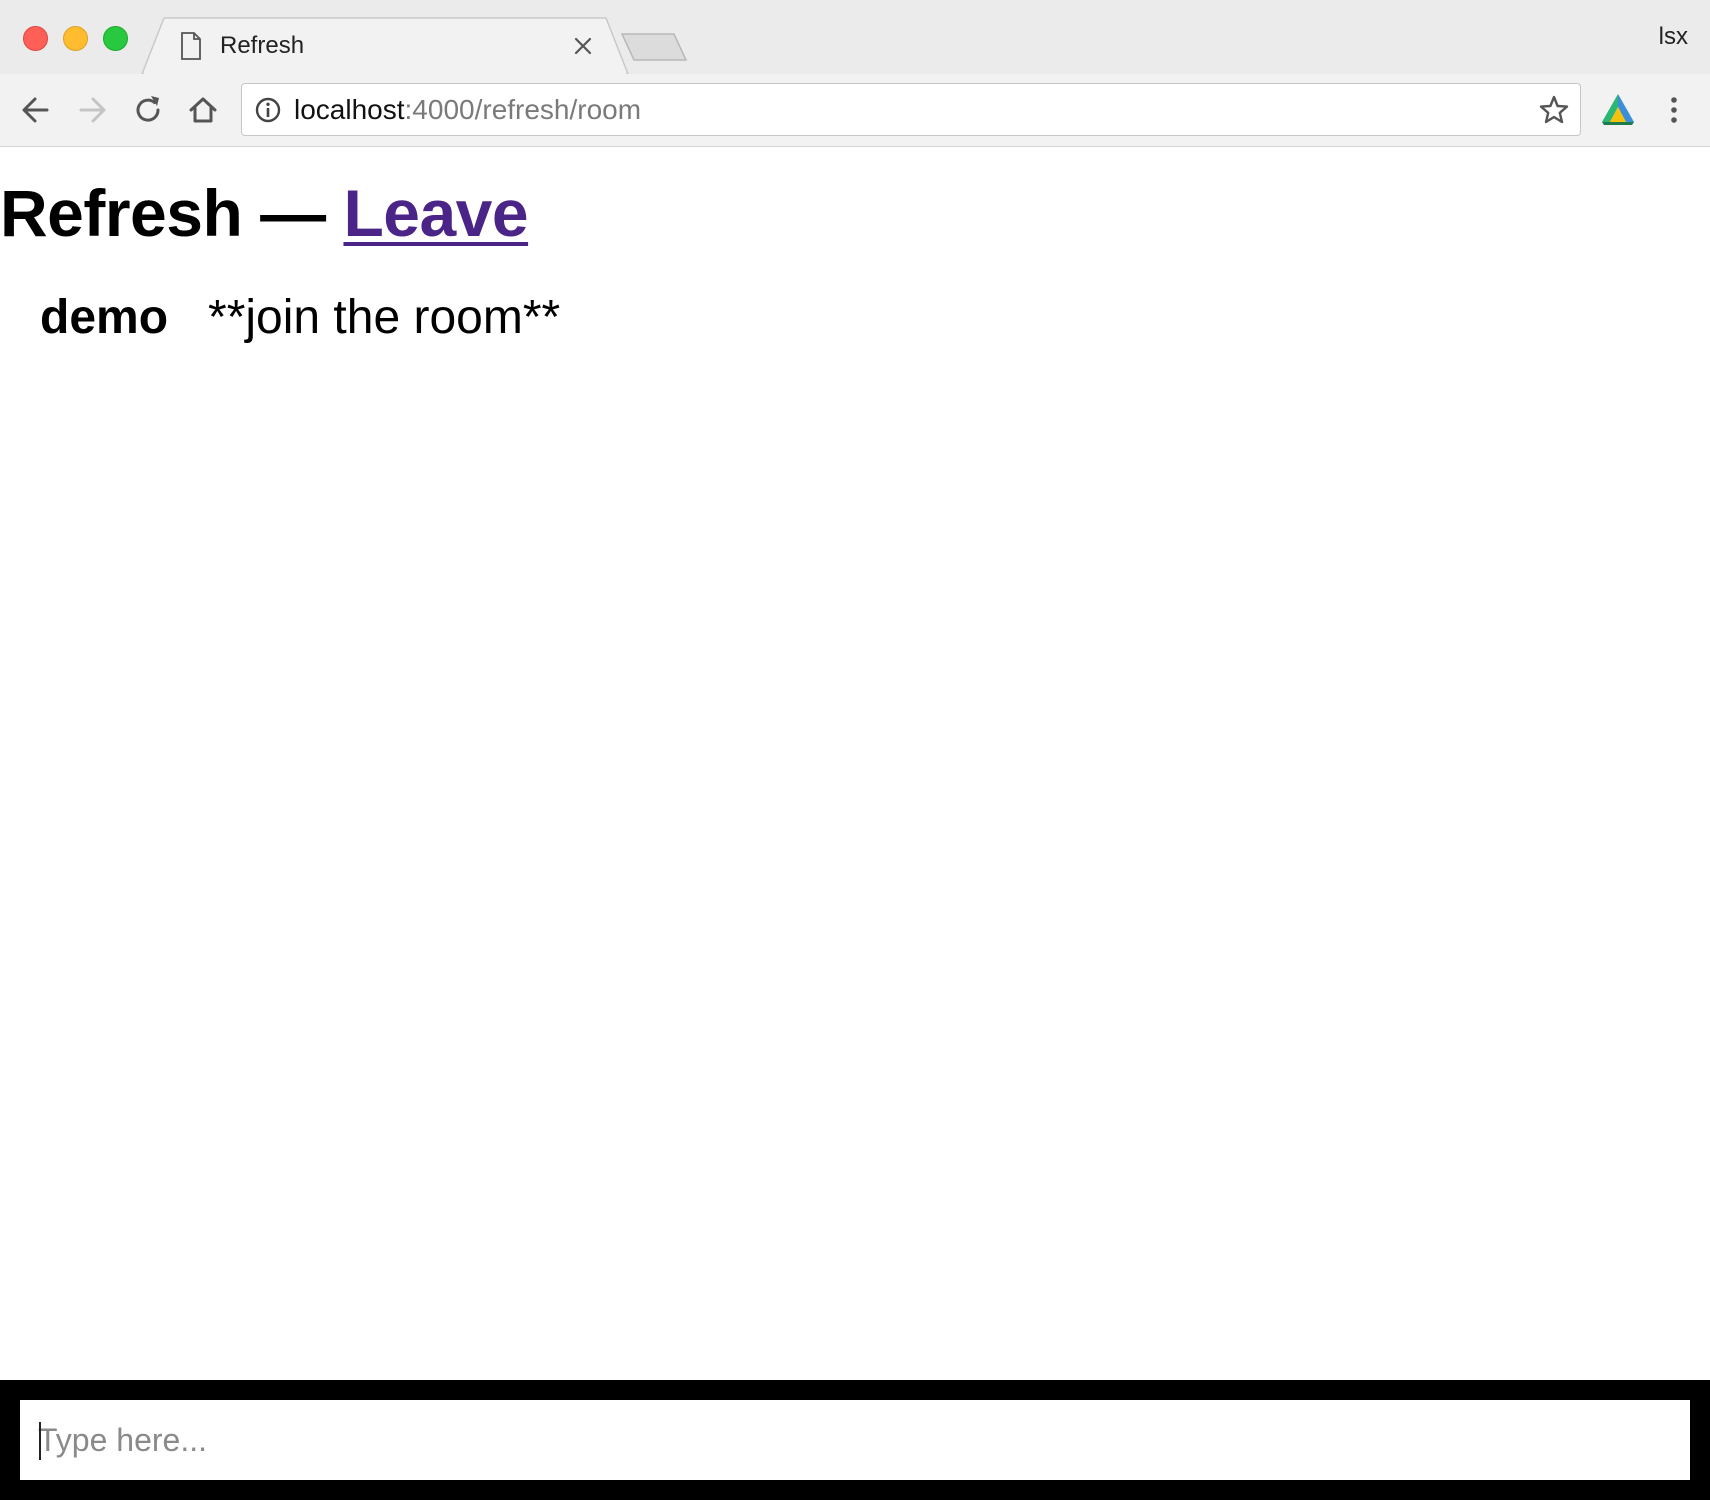 The height and width of the screenshot is (1500, 1710). Describe the element at coordinates (1618, 109) in the screenshot. I see `extension-icon` at that location.